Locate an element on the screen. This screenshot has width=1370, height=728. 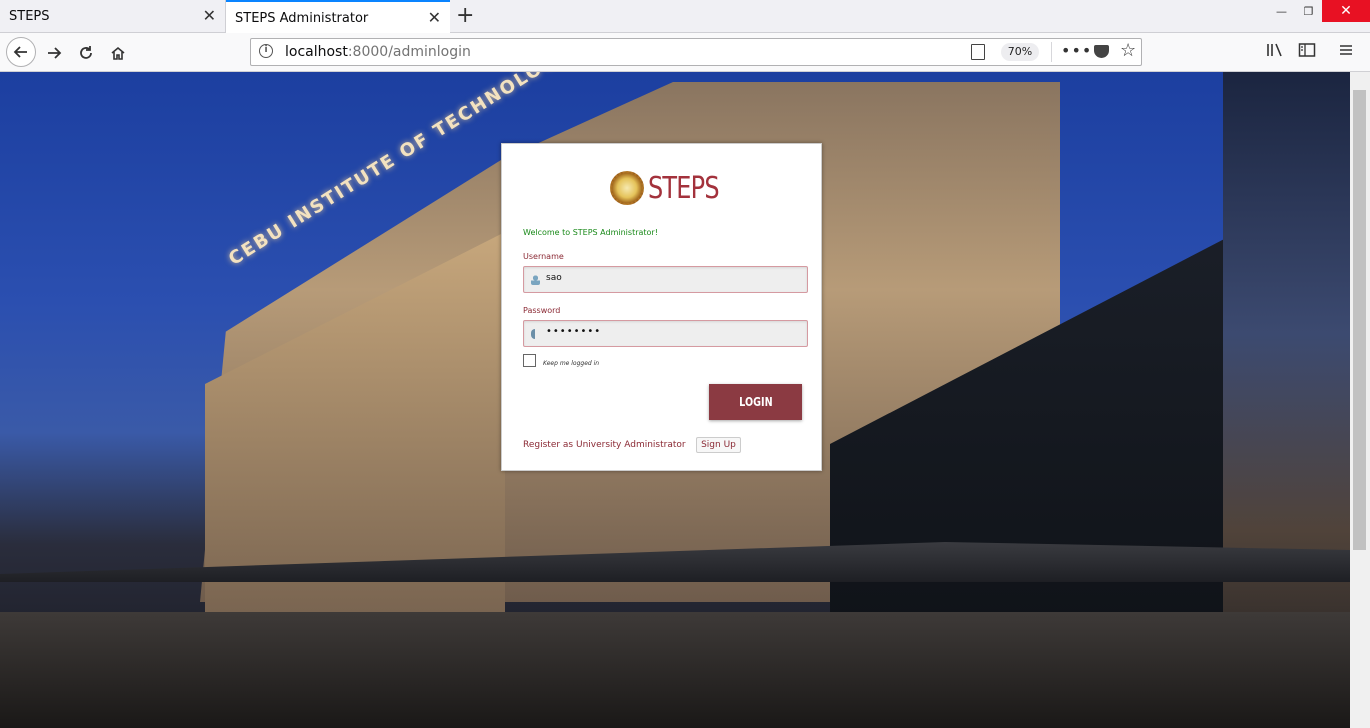
keep-logged-in-label: Keep me logged in is located at coordinates (571, 363).